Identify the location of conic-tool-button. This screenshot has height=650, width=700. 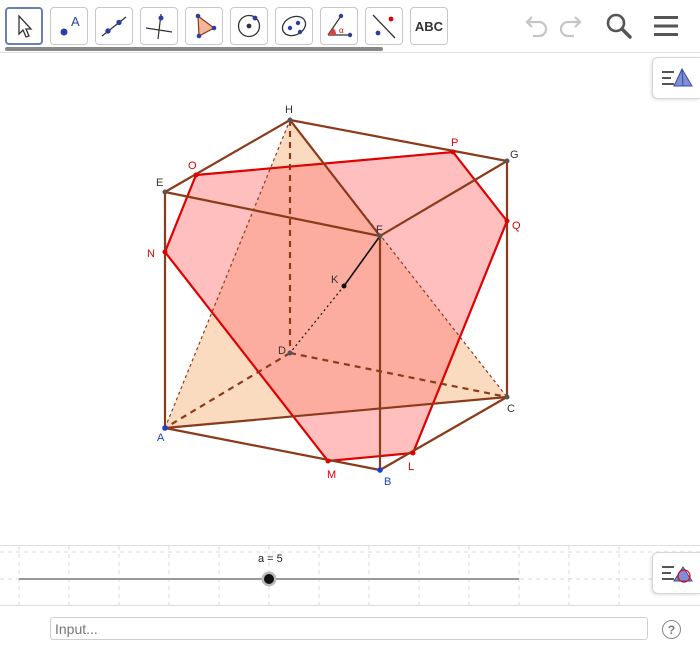
(294, 26).